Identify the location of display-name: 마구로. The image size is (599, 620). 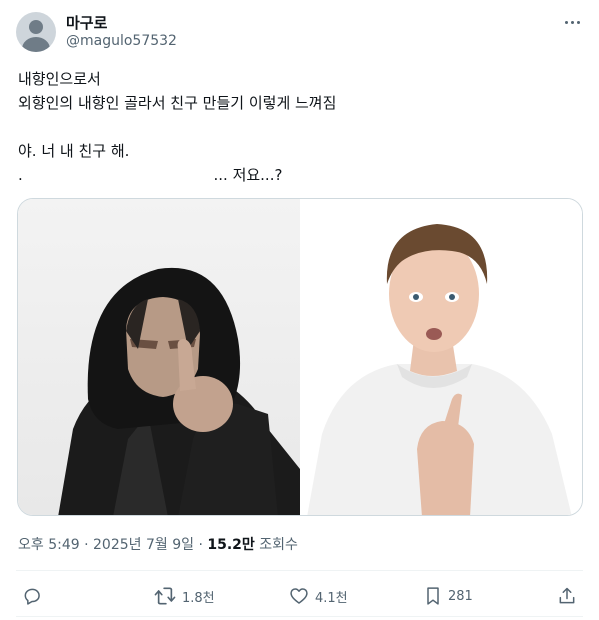
(86, 22).